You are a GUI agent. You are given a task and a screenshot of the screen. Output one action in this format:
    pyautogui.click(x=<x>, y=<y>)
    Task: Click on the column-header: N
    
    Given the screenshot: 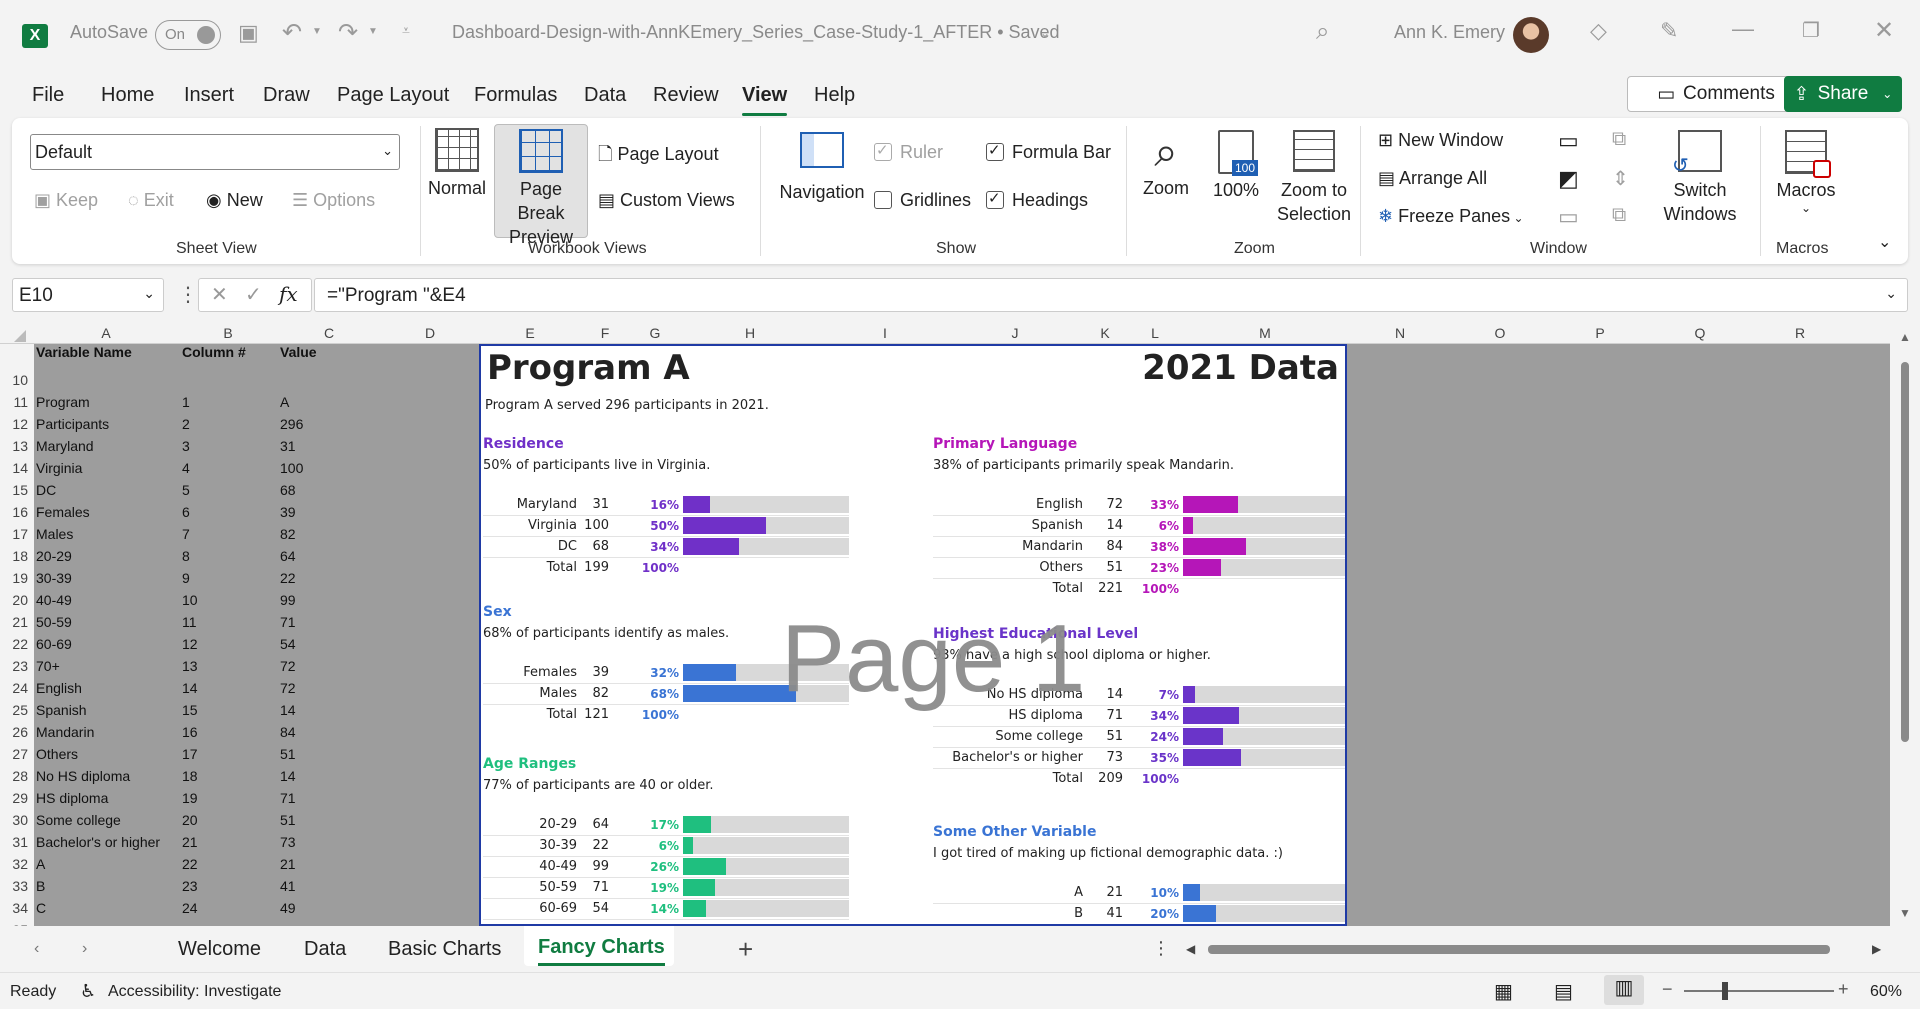 What is the action you would take?
    pyautogui.click(x=1400, y=333)
    